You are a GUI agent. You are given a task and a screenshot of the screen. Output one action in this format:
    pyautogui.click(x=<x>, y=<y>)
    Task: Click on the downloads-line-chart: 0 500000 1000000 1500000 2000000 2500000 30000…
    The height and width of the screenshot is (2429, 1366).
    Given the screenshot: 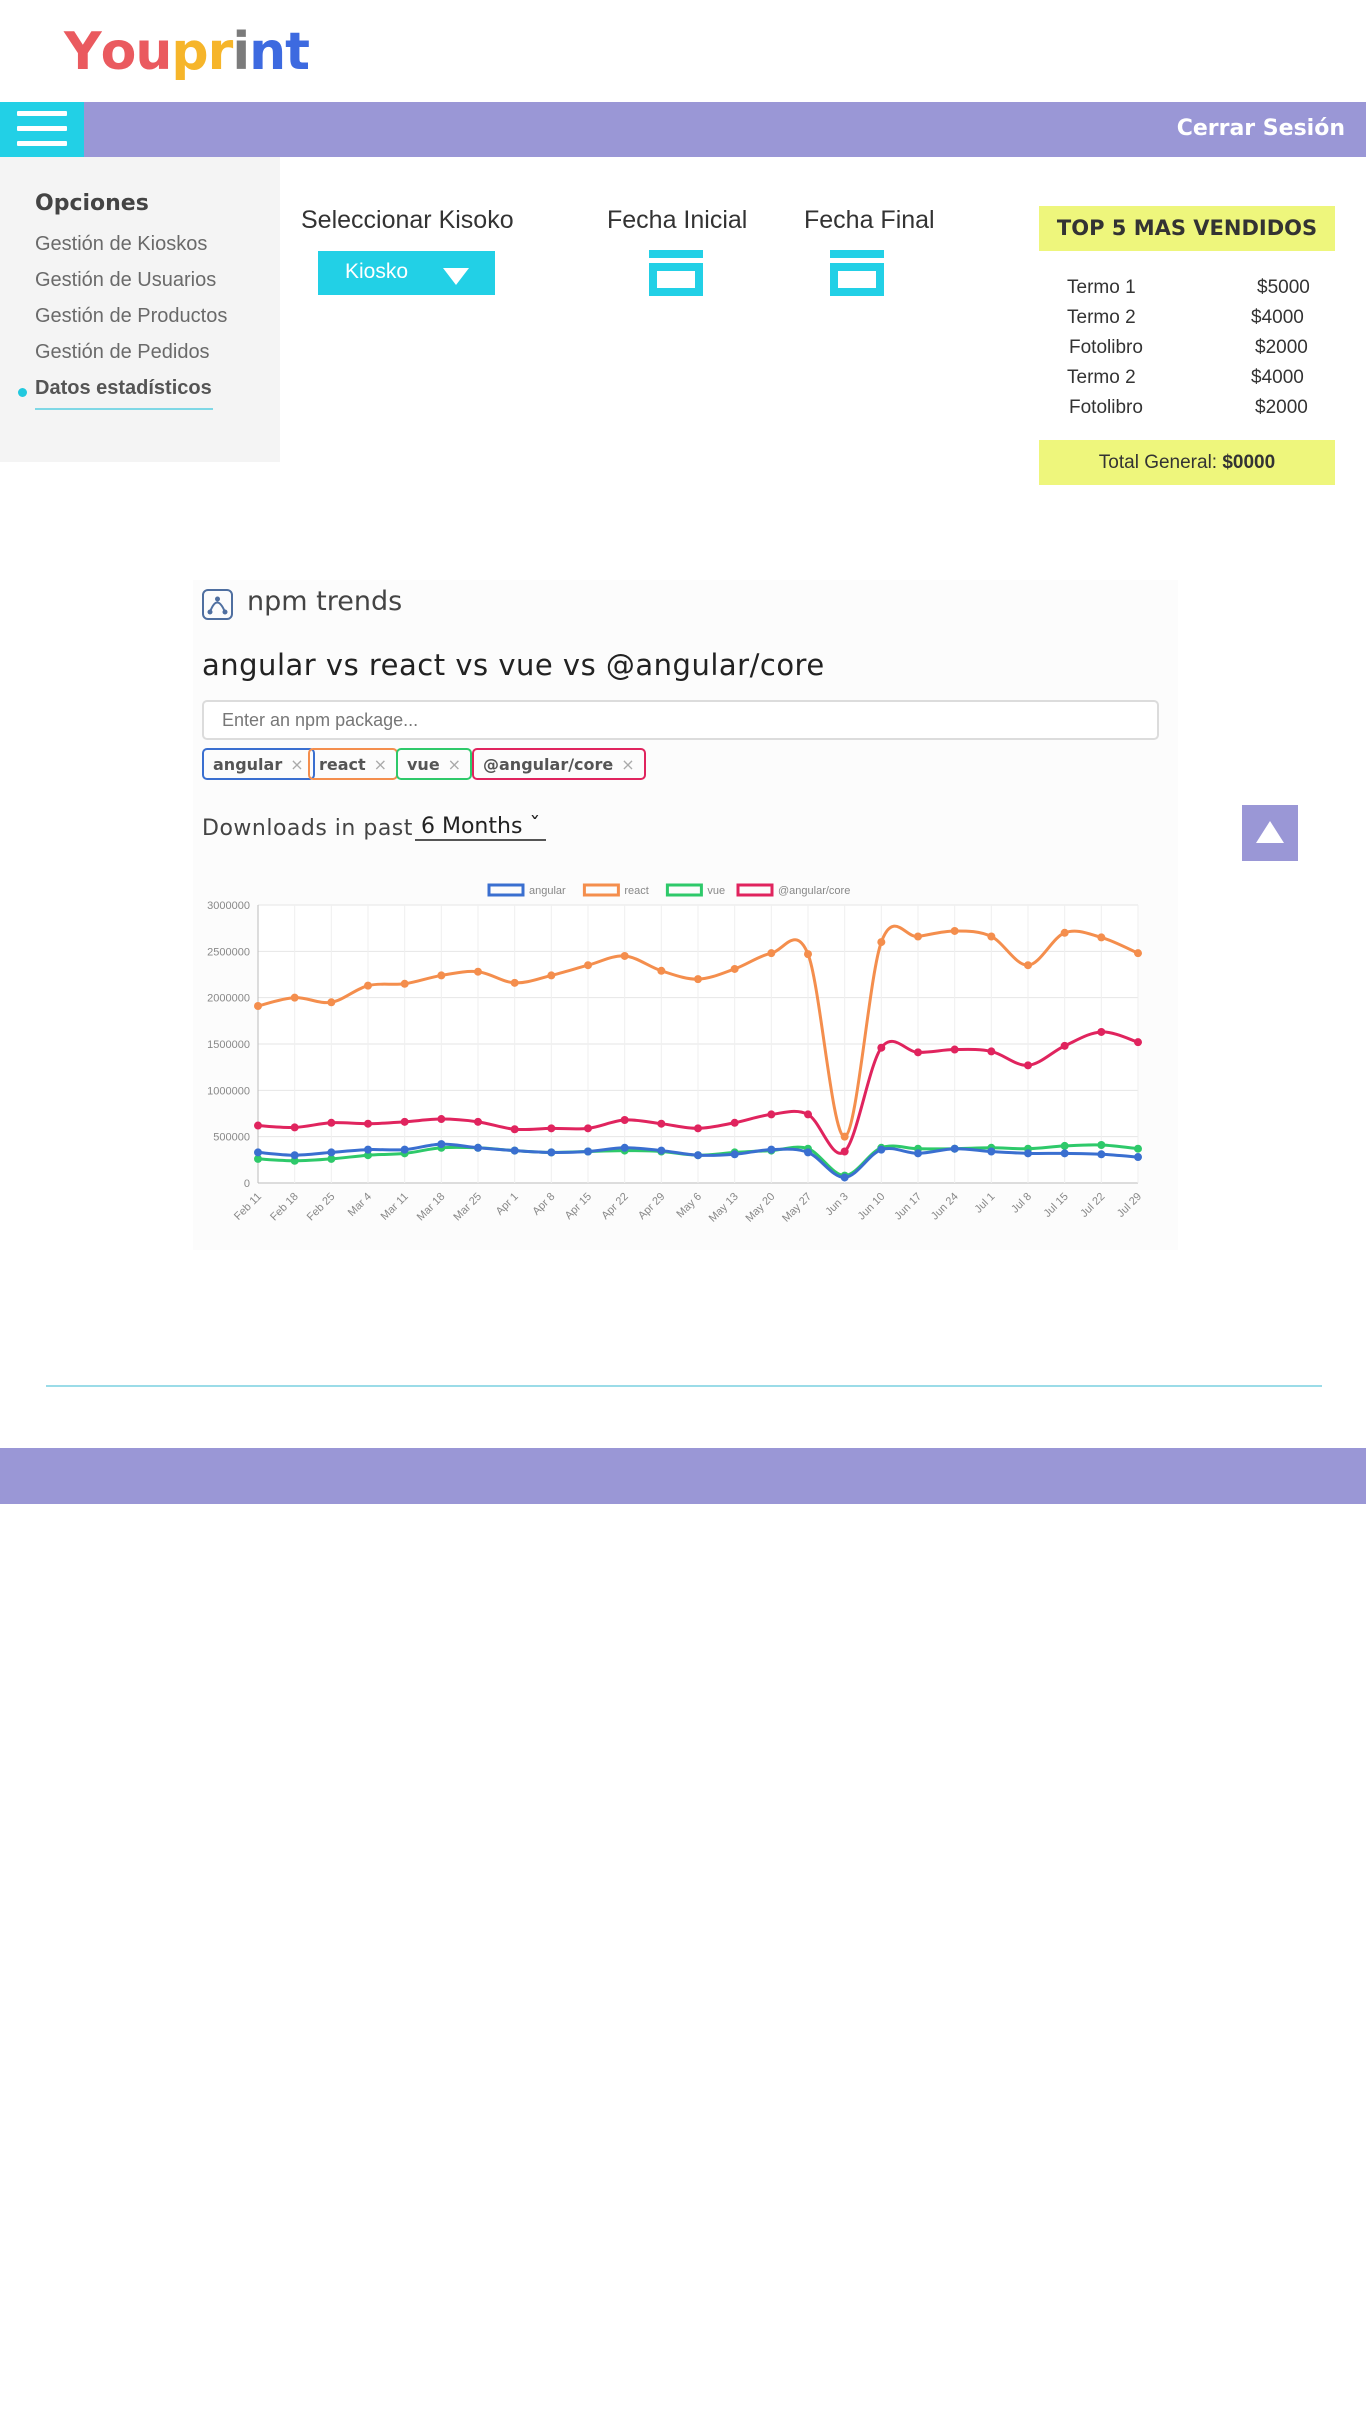 What is the action you would take?
    pyautogui.click(x=675, y=1054)
    